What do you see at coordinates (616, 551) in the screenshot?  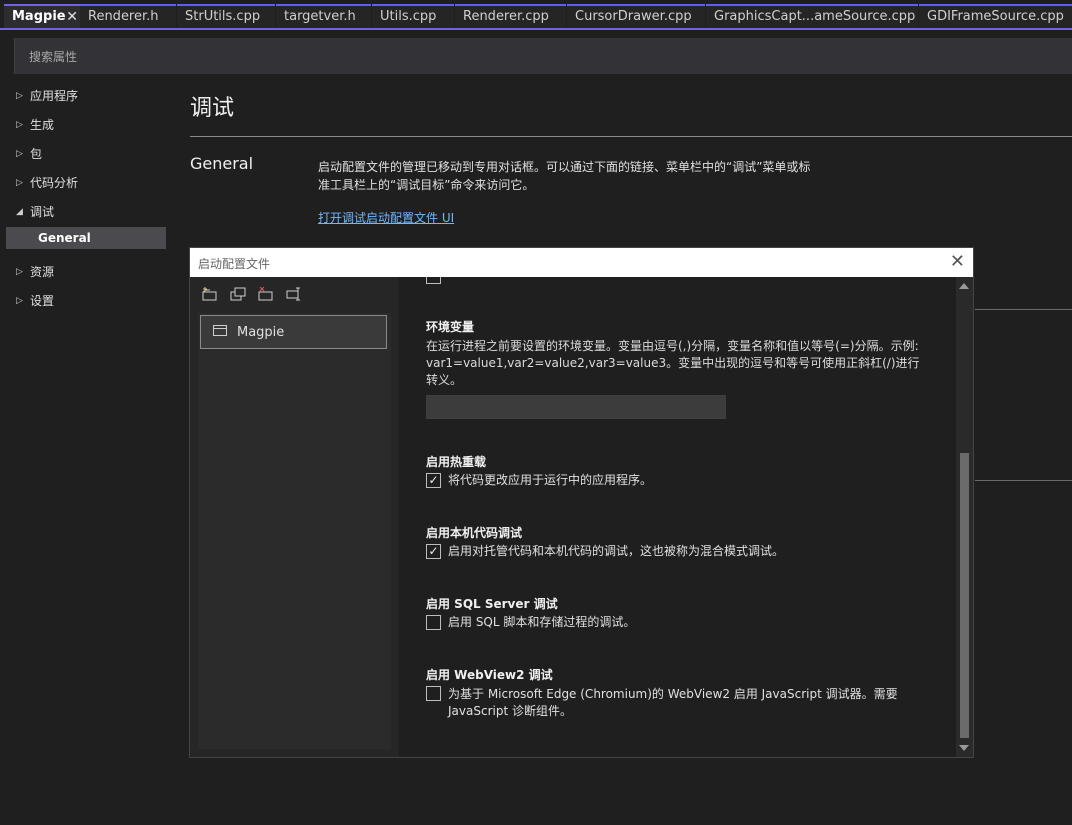 I see `native-debug-label: 启用对托管代码和本机代码的调试，这也被称为混合模式调试。` at bounding box center [616, 551].